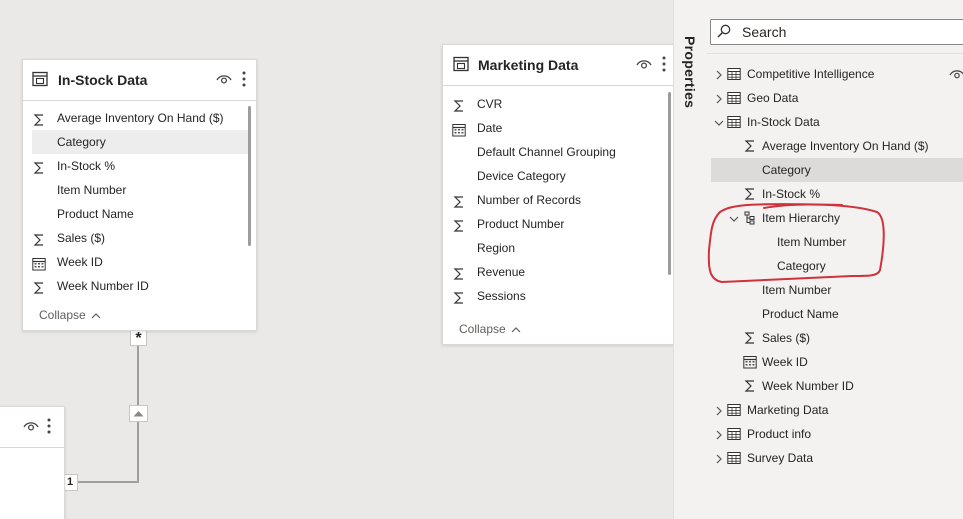 This screenshot has width=963, height=519. Describe the element at coordinates (558, 65) in the screenshot. I see `card-header: Marketing Data` at that location.